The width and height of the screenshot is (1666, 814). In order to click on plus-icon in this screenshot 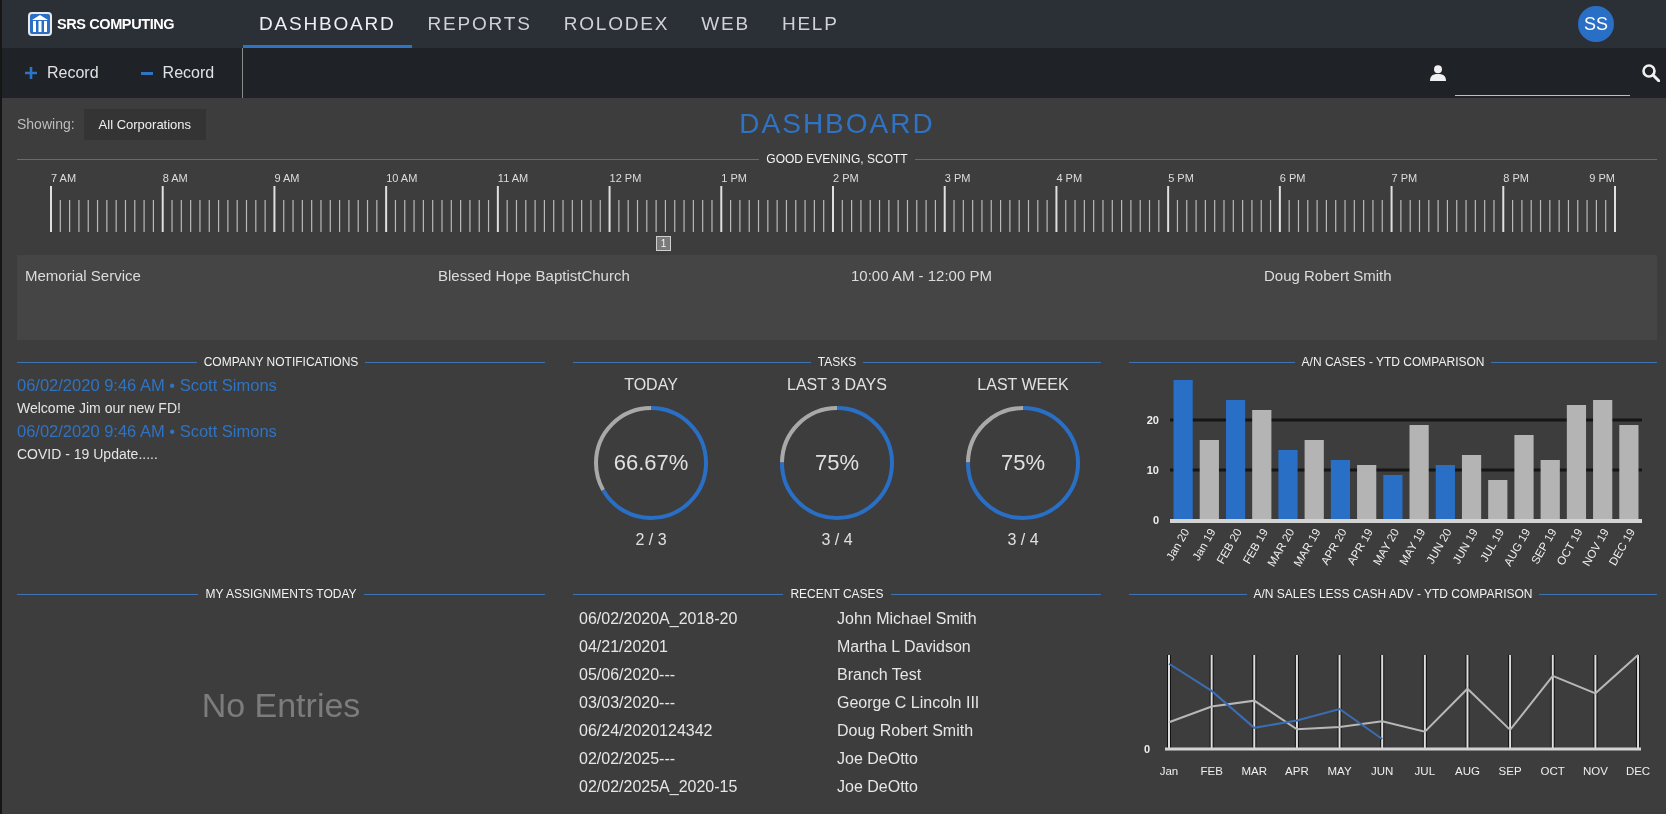, I will do `click(31, 73)`.